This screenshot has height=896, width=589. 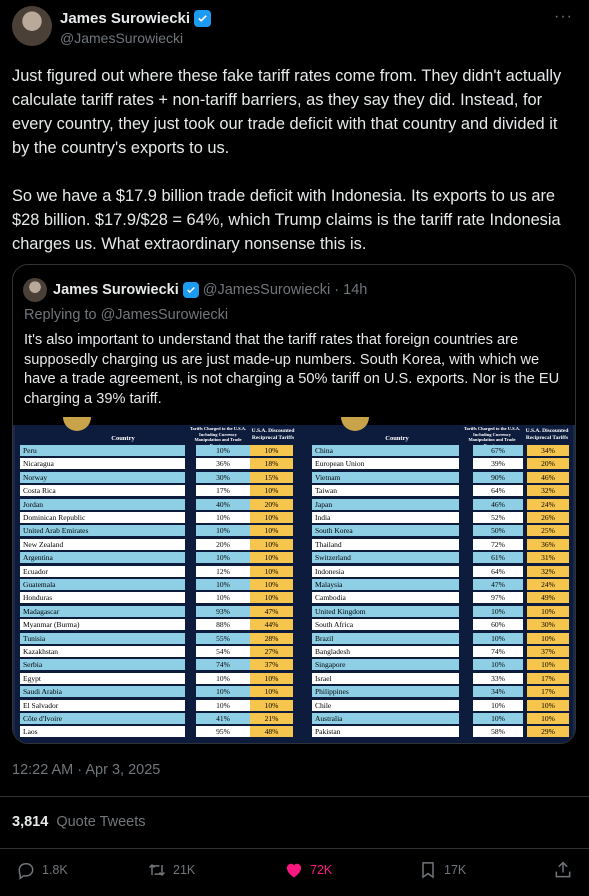 What do you see at coordinates (385, 625) in the screenshot?
I see `country-cell: South Africa` at bounding box center [385, 625].